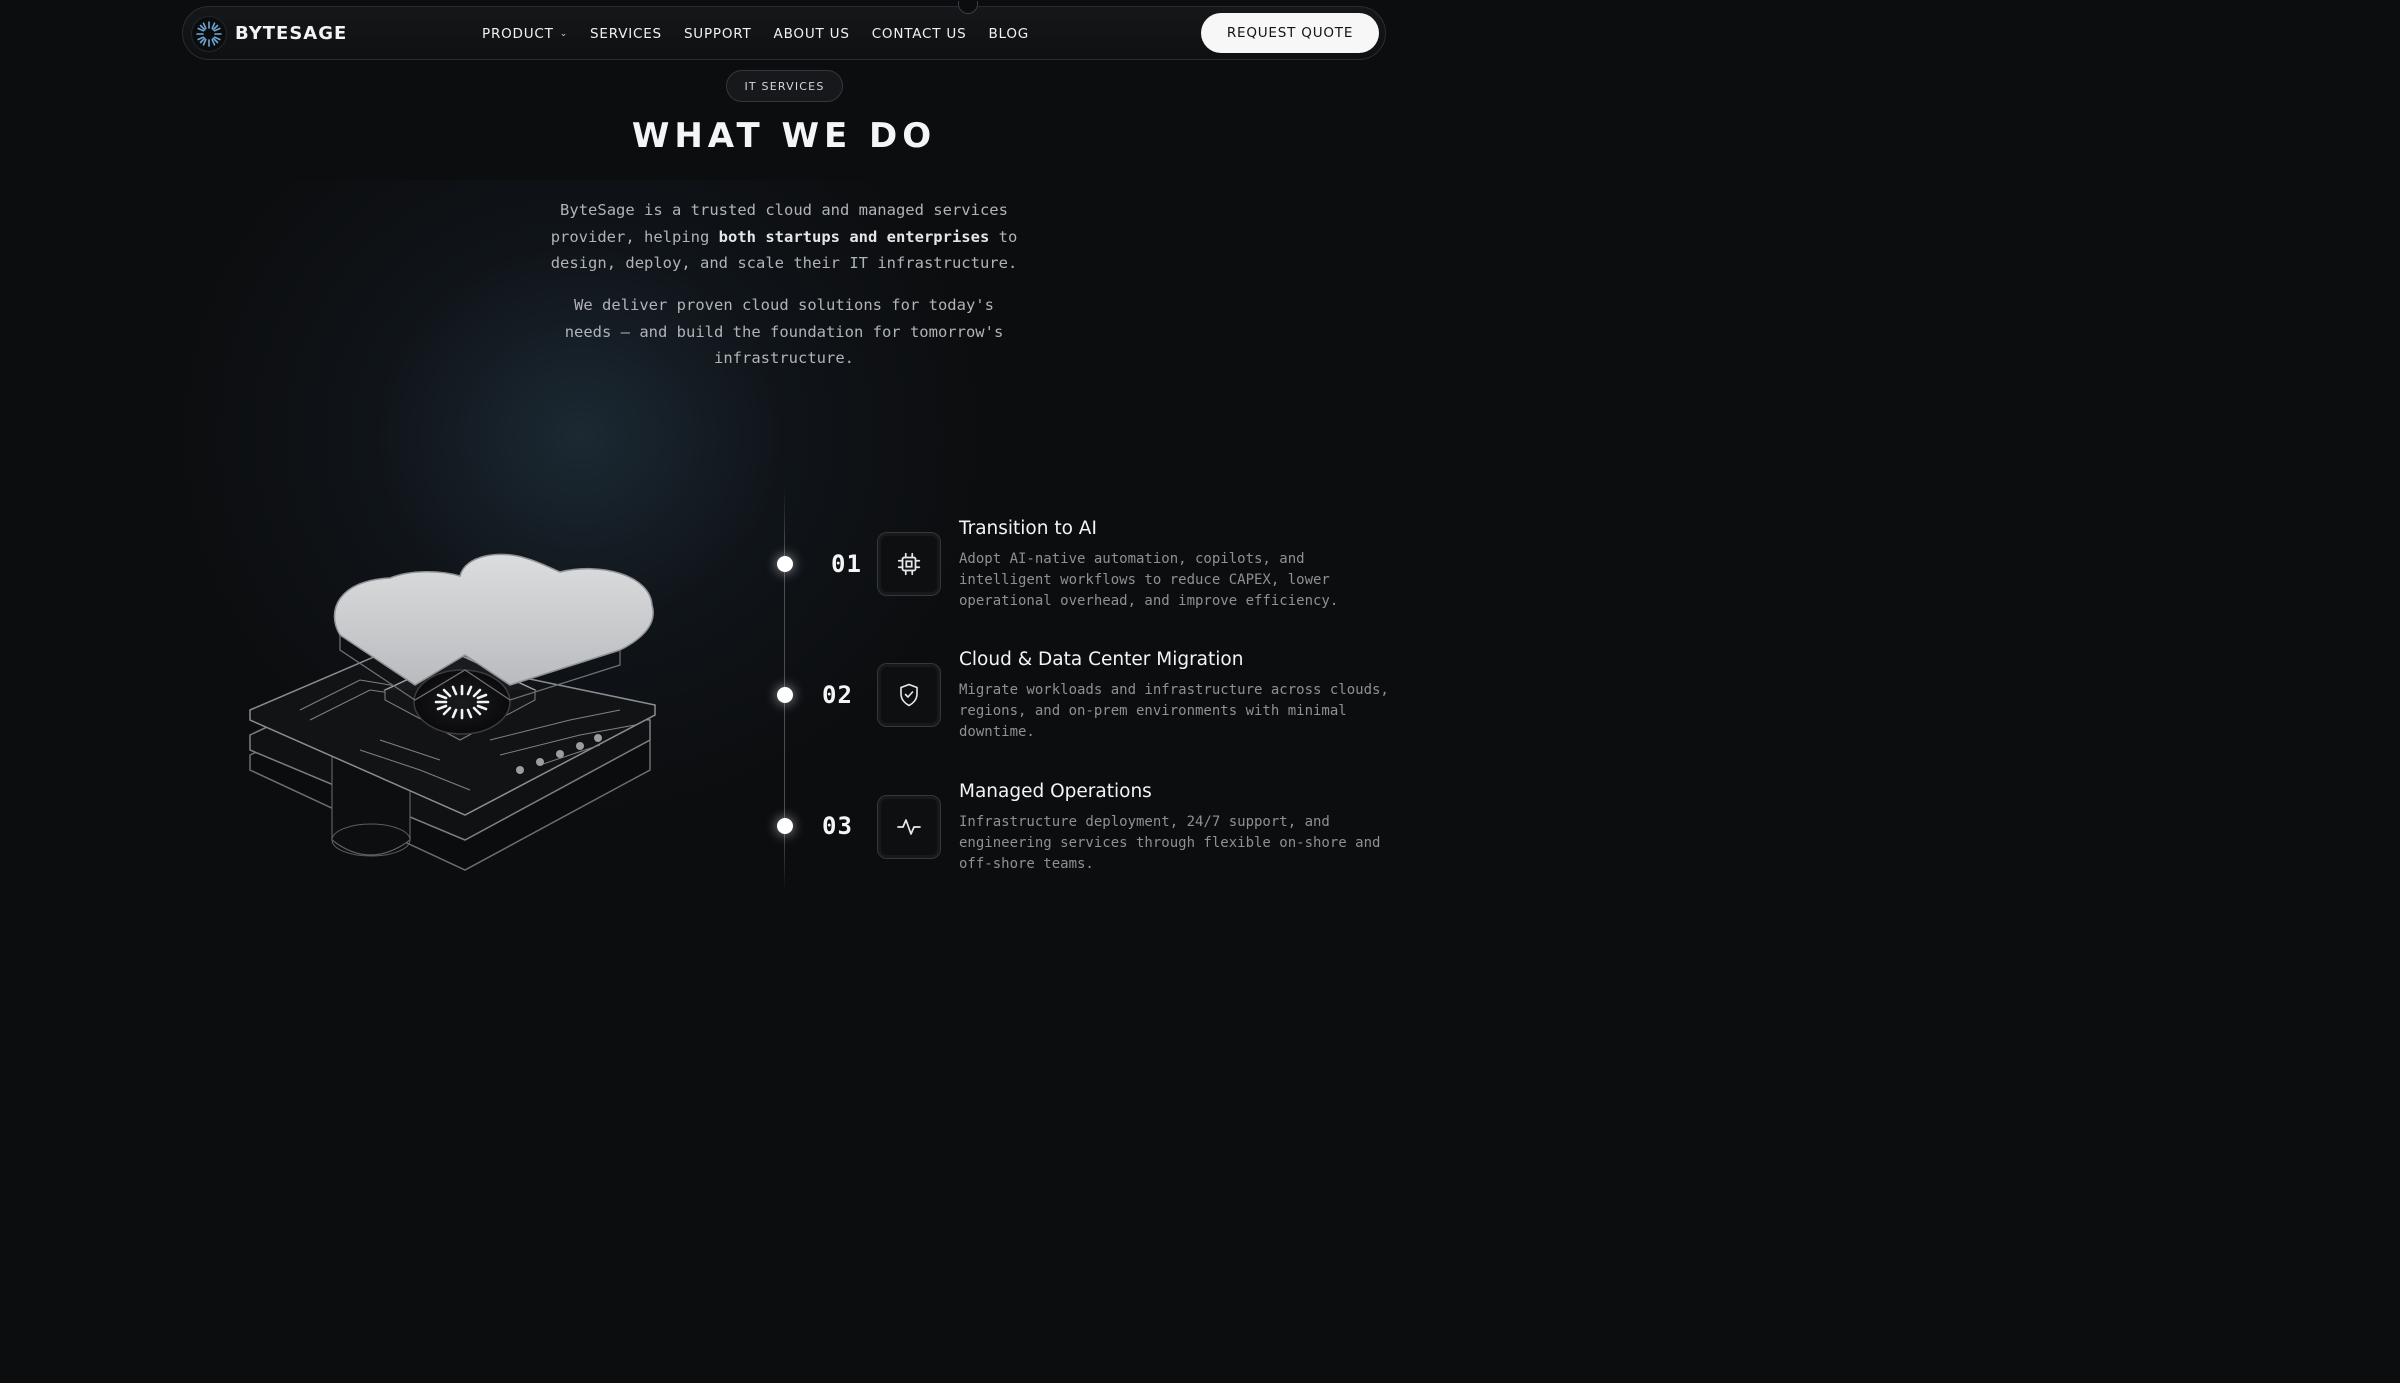 The height and width of the screenshot is (1383, 2400). What do you see at coordinates (837, 695) in the screenshot?
I see `service-number: 02` at bounding box center [837, 695].